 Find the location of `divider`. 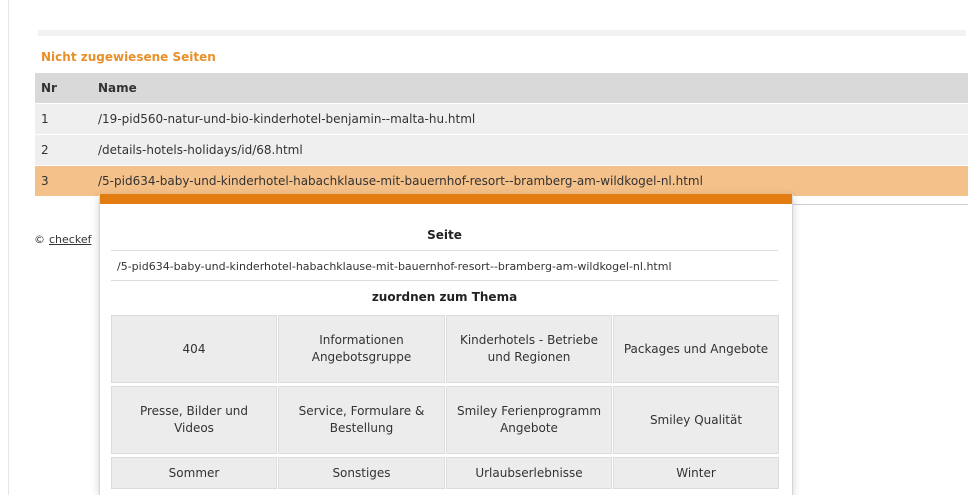

divider is located at coordinates (879, 204).